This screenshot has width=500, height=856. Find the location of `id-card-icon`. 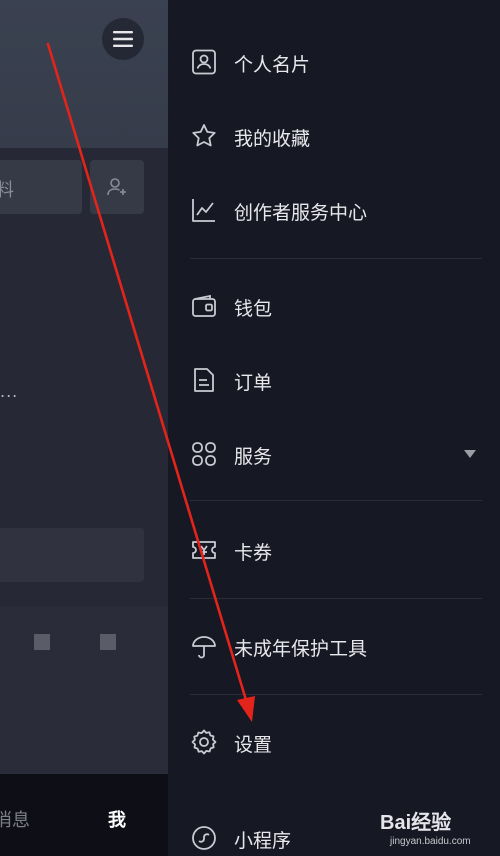

id-card-icon is located at coordinates (204, 62).